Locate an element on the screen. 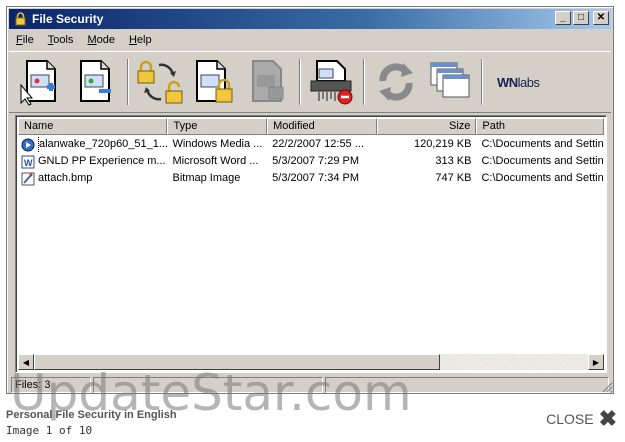 The height and width of the screenshot is (442, 625). arrow-left-icon: ◀ is located at coordinates (26, 362).